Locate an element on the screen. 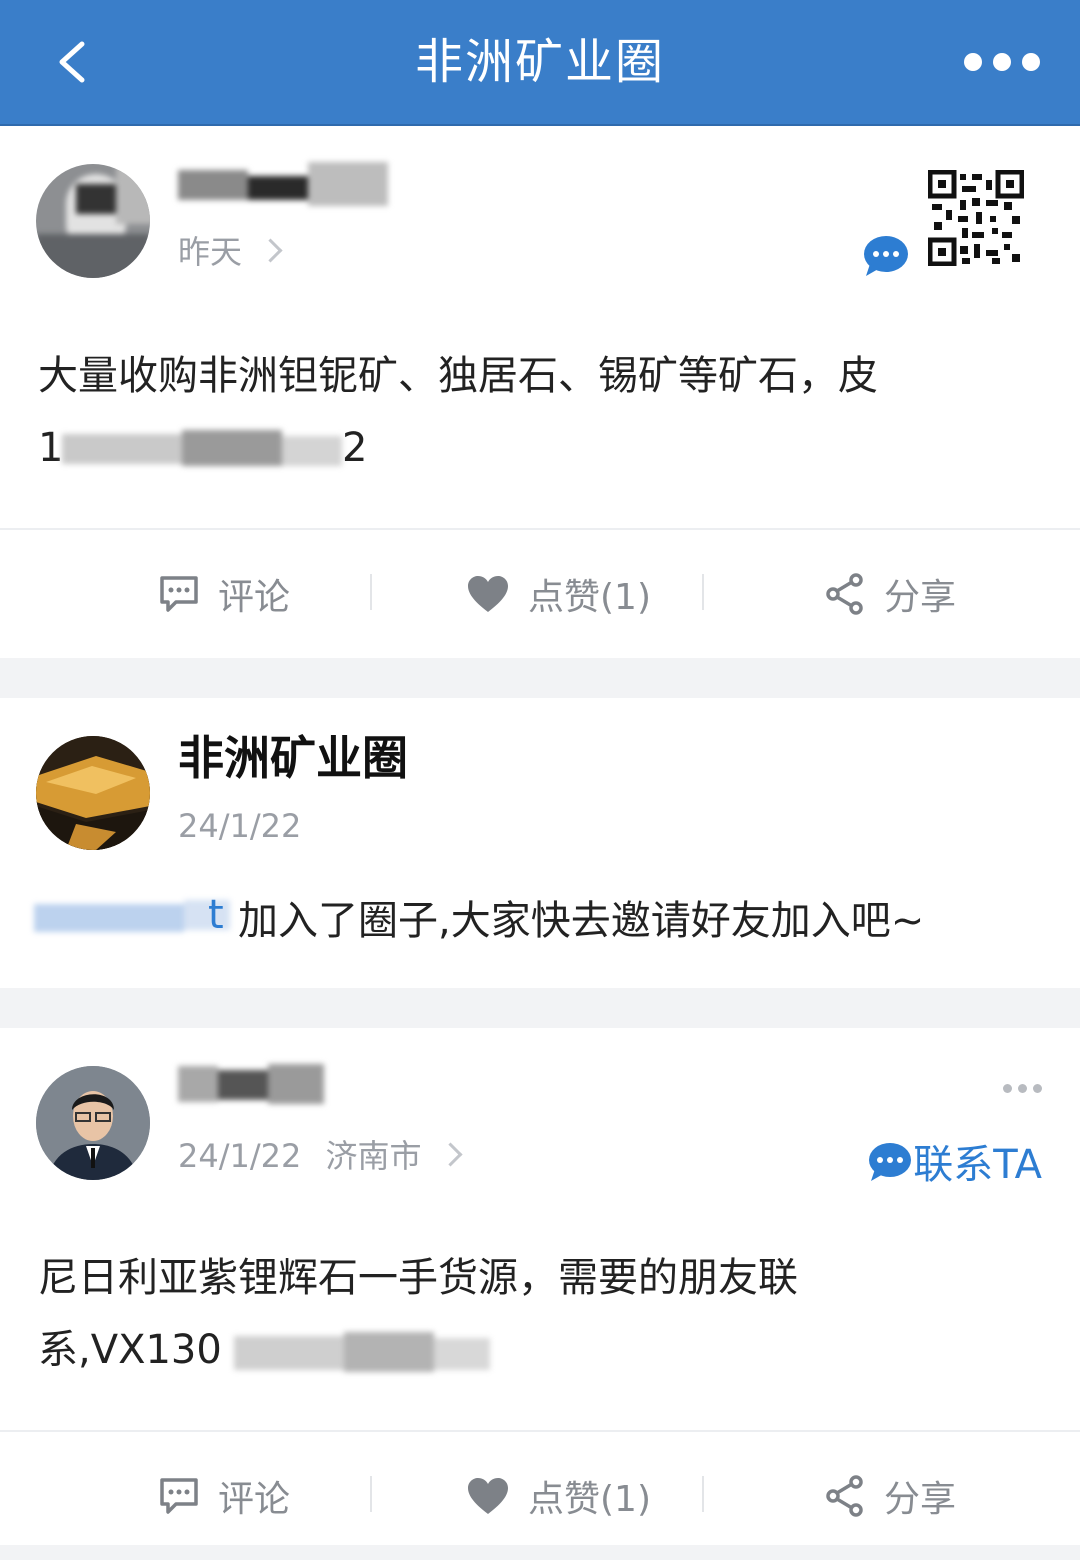 This screenshot has width=1080, height=1560. post-time: 24/1/22 is located at coordinates (240, 826).